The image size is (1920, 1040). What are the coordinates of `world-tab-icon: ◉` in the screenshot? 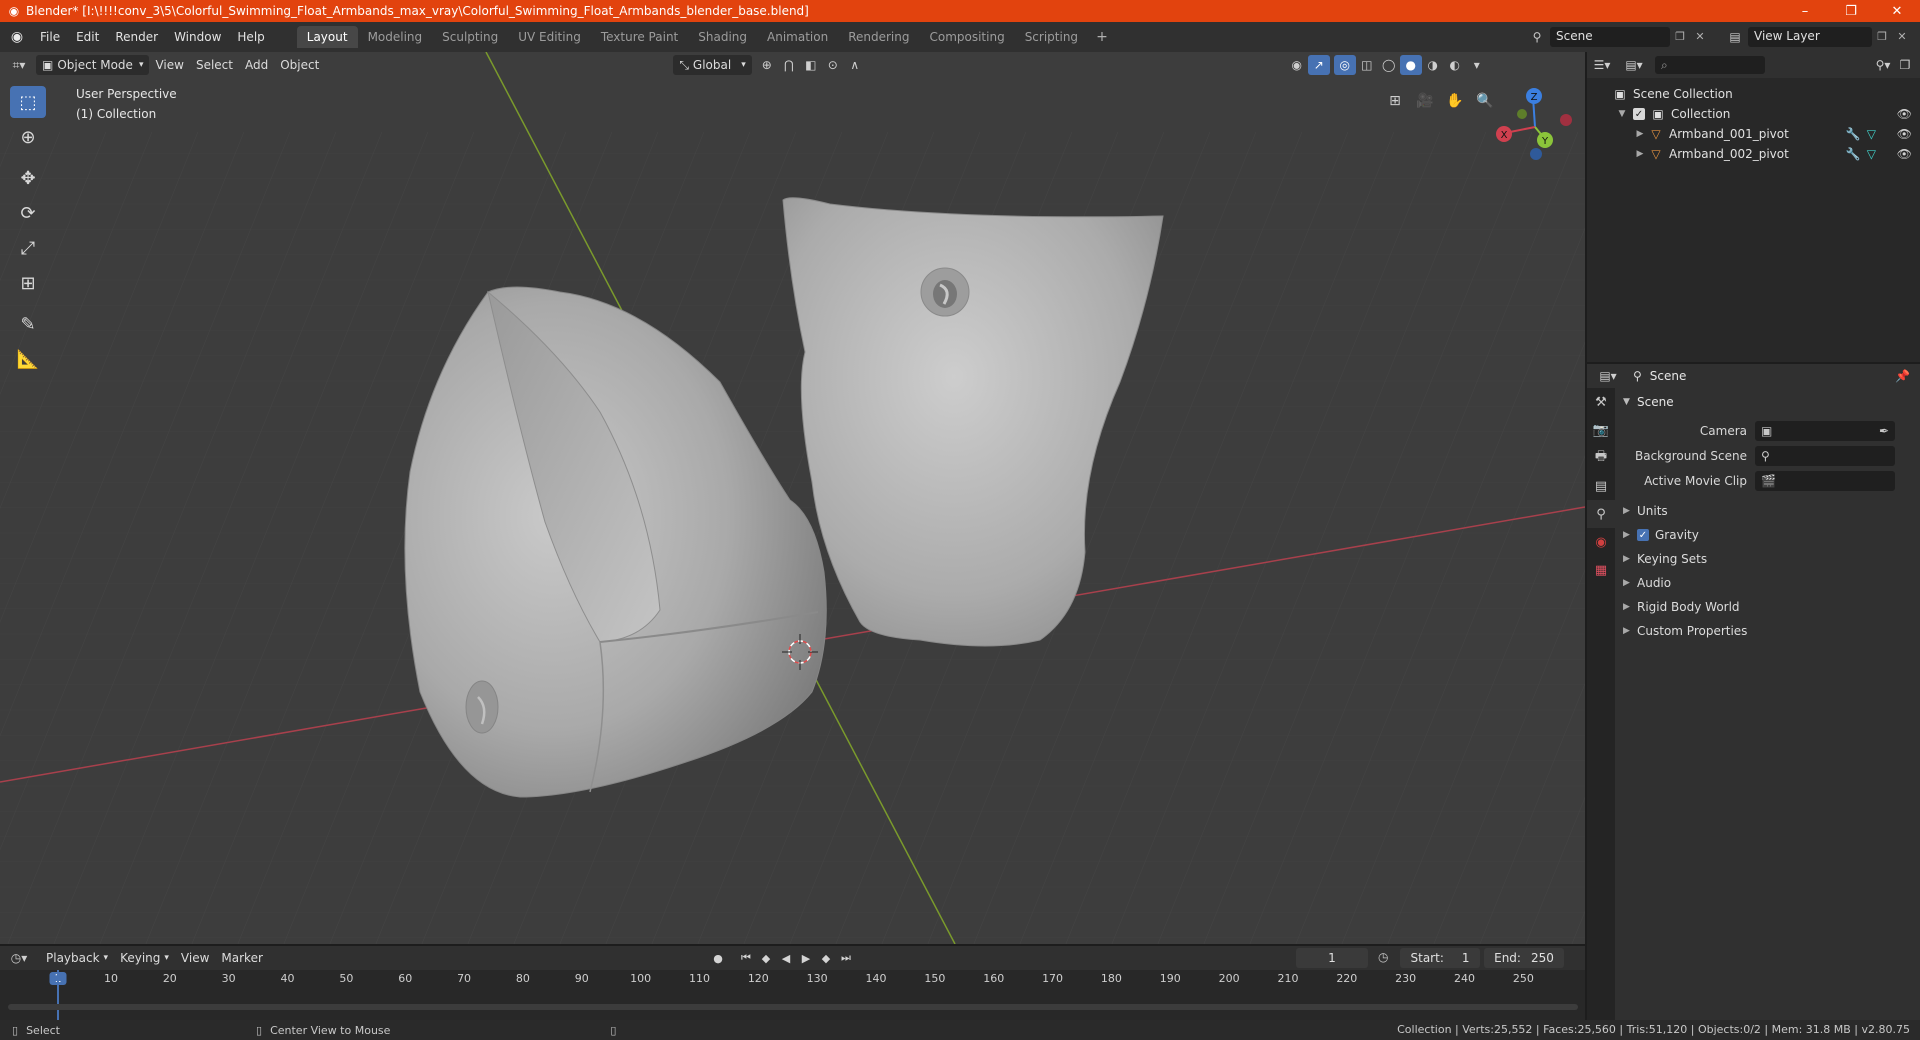 It's located at (1601, 542).